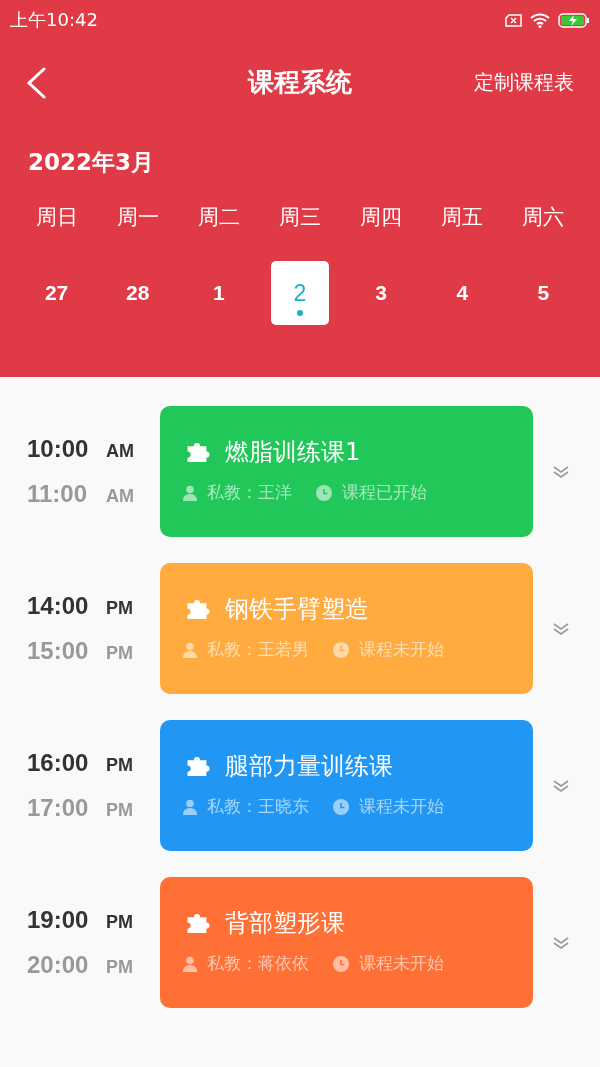 The width and height of the screenshot is (600, 1067). Describe the element at coordinates (346, 942) in the screenshot. I see `course-card: 背部塑形课 私教：蒋依依 课程未开始` at that location.